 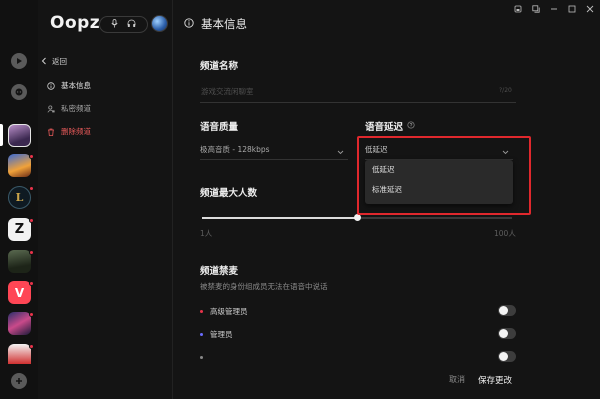 I want to click on copy-window-icon, so click(x=536, y=10).